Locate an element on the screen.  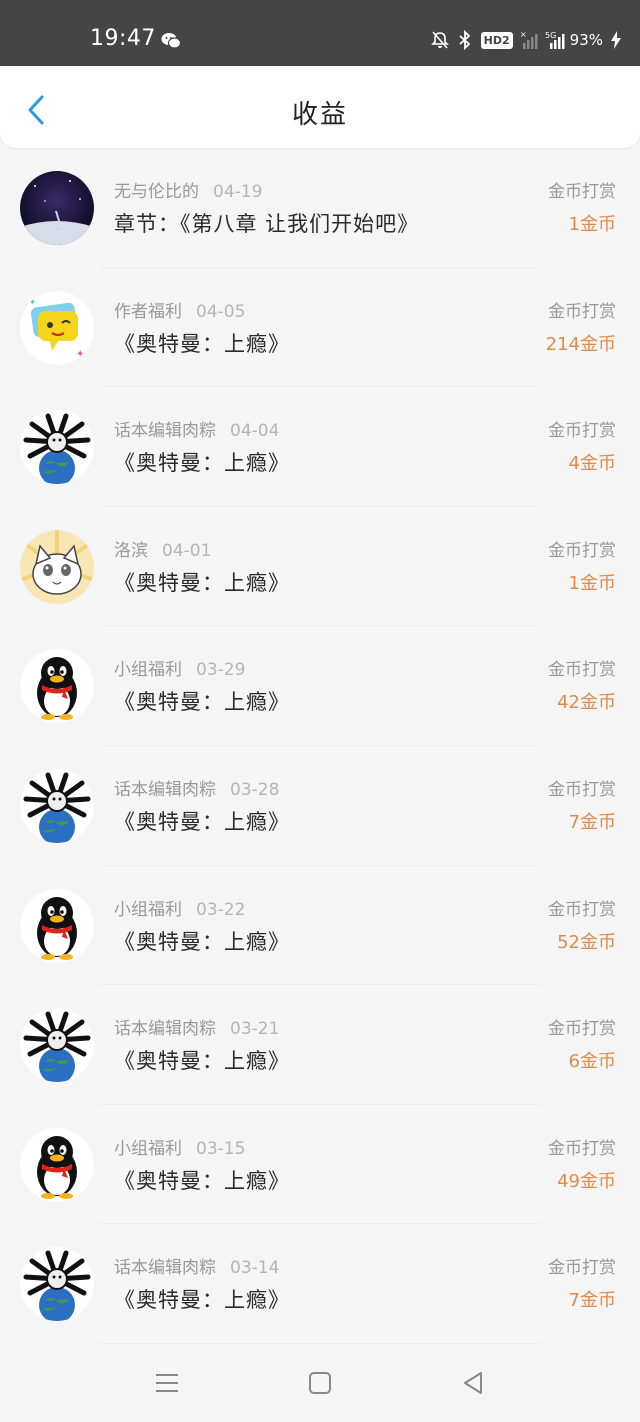
item-source: 洛滨 is located at coordinates (131, 550).